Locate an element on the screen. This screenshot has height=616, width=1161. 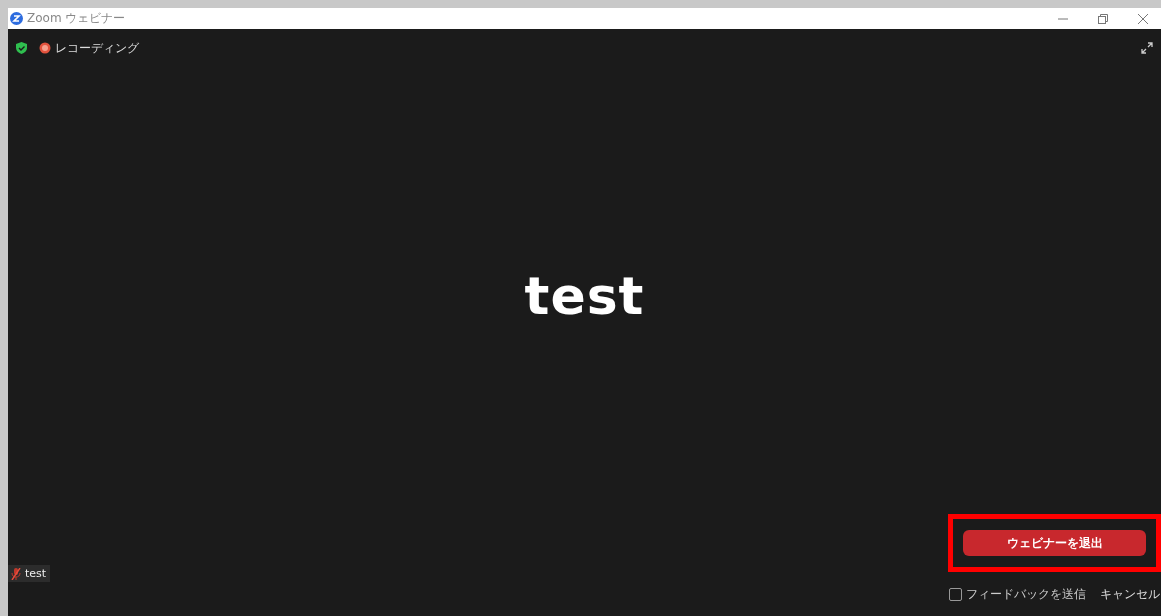
fullscreen-icon is located at coordinates (1147, 48).